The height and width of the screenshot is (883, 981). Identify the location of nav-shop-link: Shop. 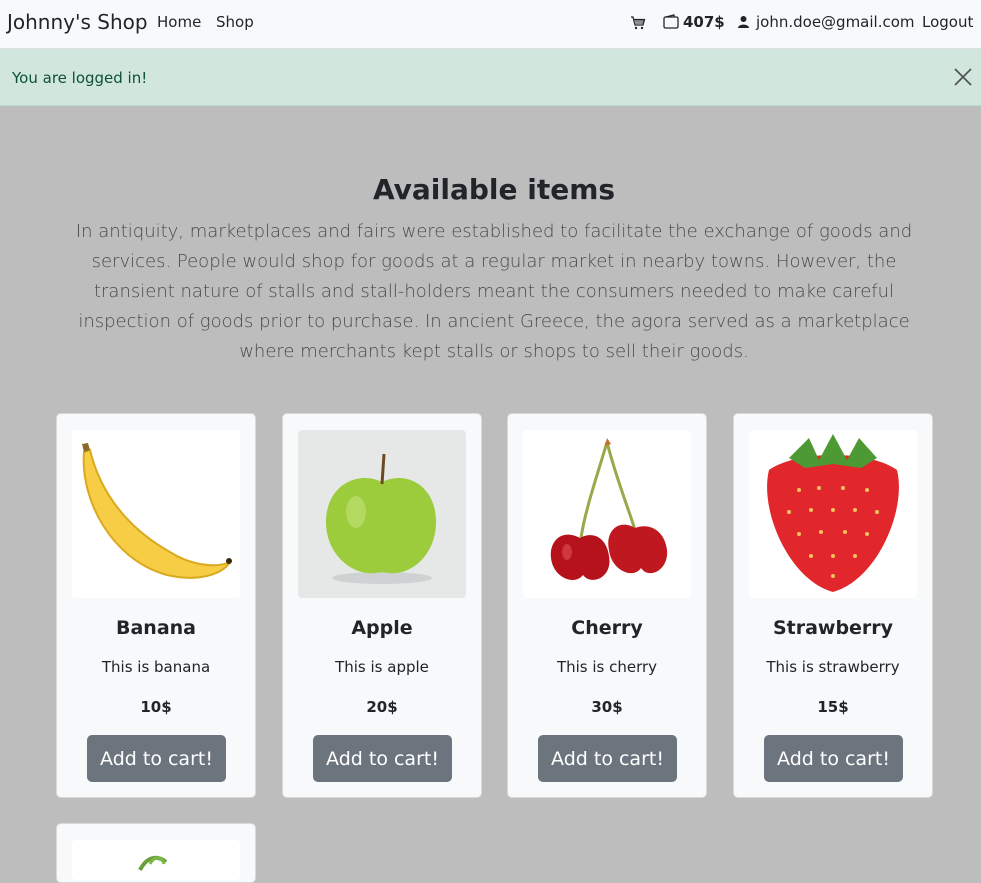
(235, 22).